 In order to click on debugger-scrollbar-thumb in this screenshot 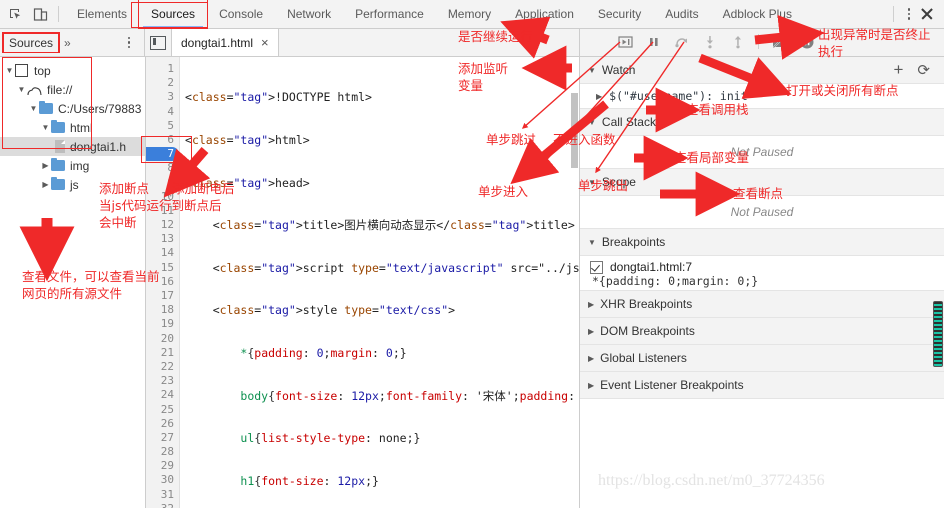, I will do `click(938, 334)`.